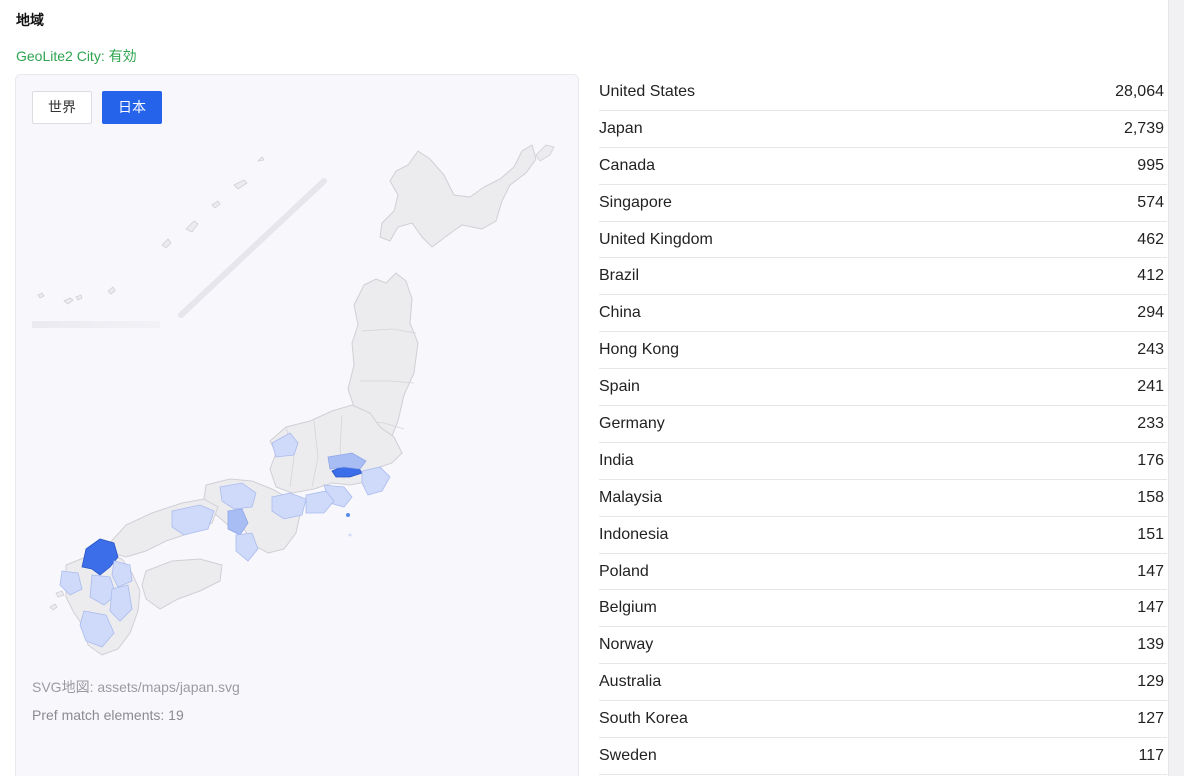  Describe the element at coordinates (30, 20) in the screenshot. I see `section-title: 地域` at that location.